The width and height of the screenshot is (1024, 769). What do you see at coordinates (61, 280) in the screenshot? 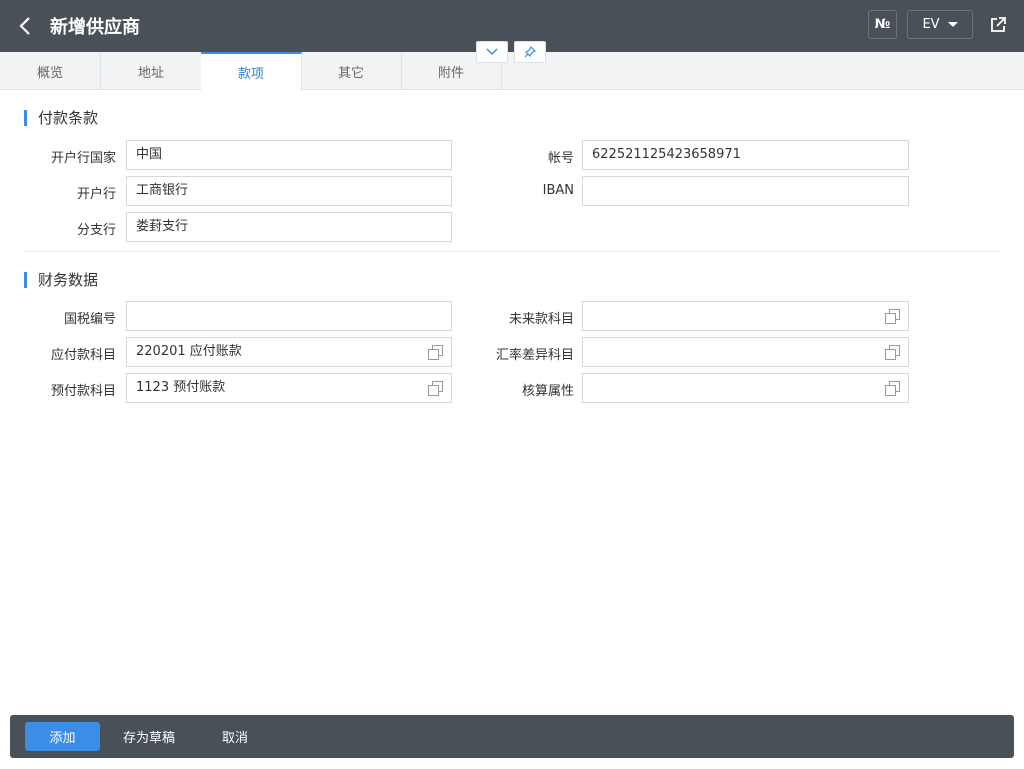
I see `finance-section-title: 财务数据` at bounding box center [61, 280].